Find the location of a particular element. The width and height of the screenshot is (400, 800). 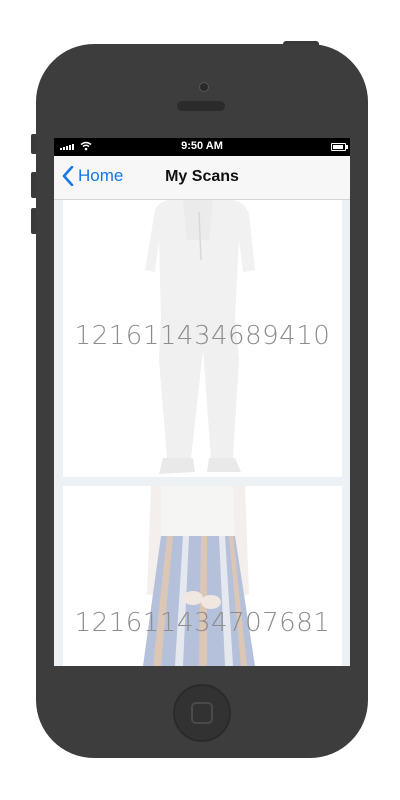

home-square-icon is located at coordinates (202, 713).